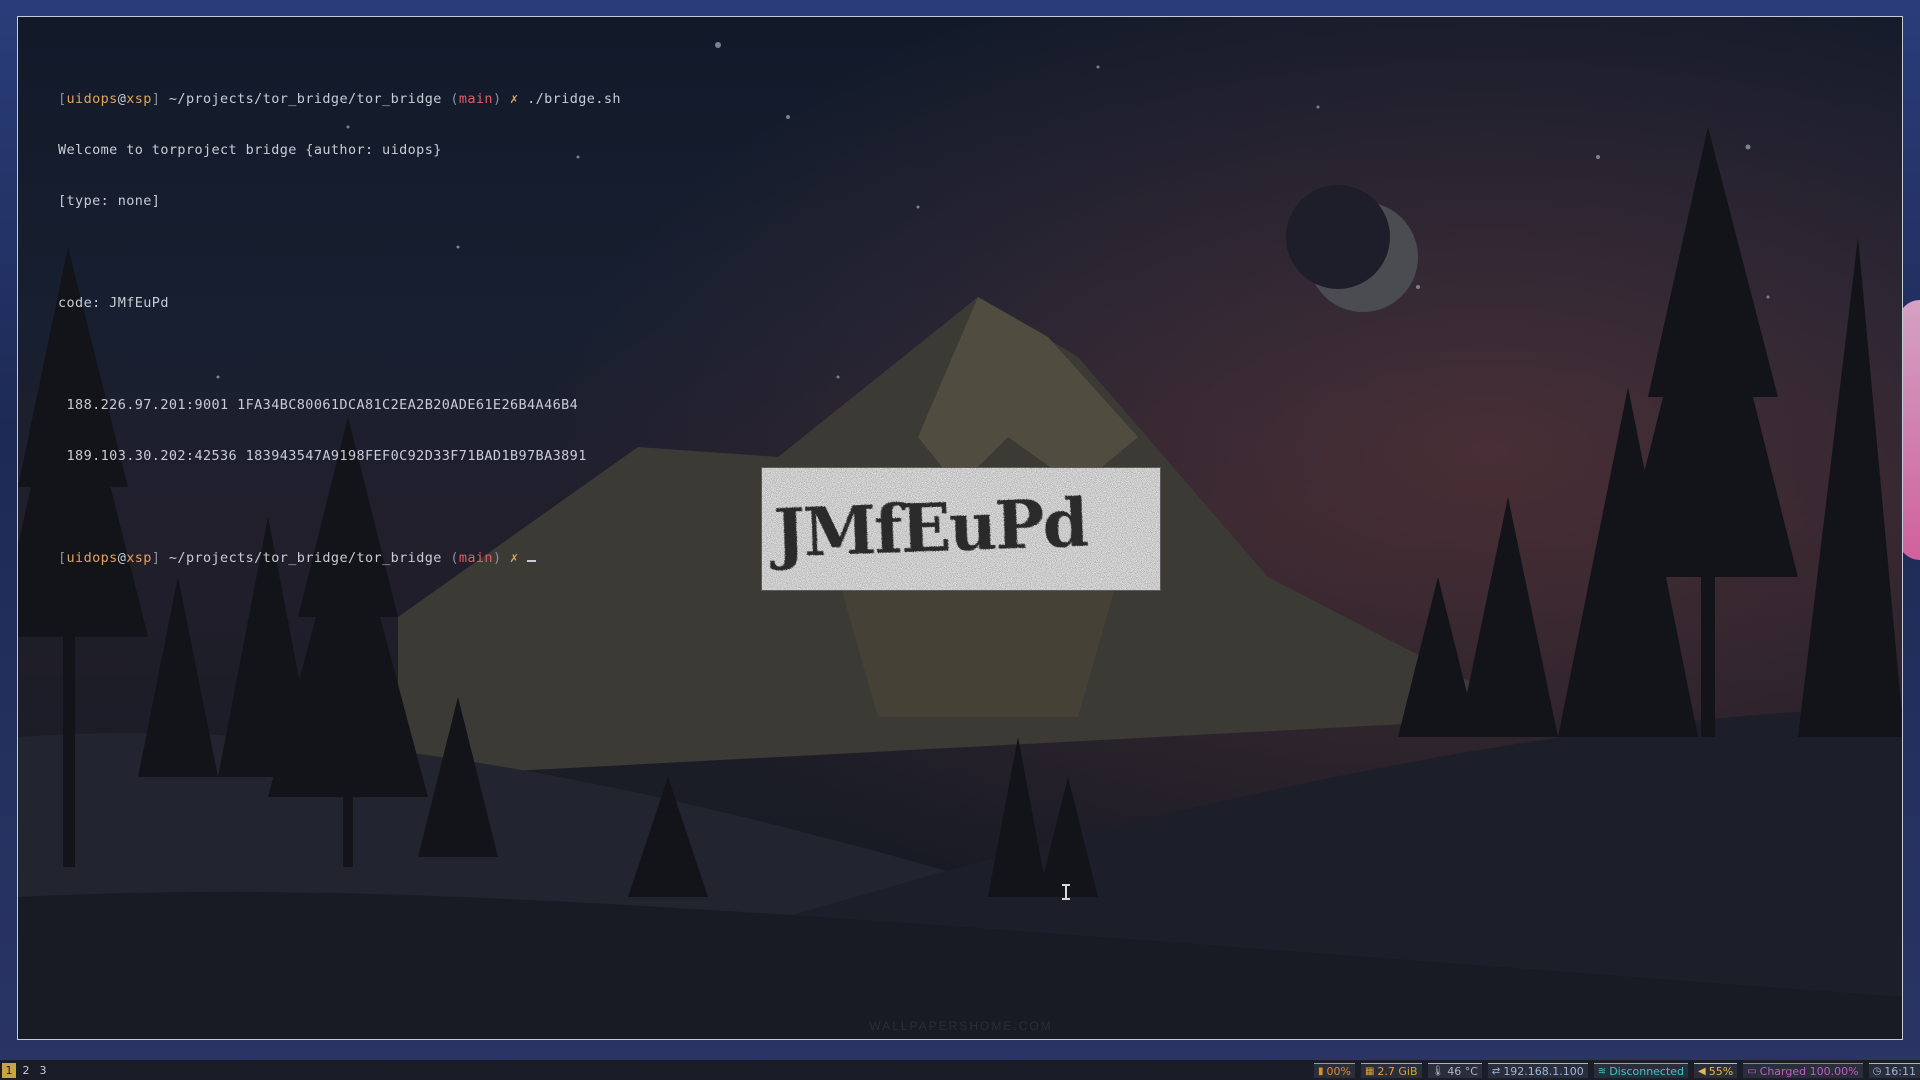 The image size is (1920, 1080). What do you see at coordinates (961, 1026) in the screenshot?
I see `wallpaper-watermark: WALLPAPERSHOME.COM` at bounding box center [961, 1026].